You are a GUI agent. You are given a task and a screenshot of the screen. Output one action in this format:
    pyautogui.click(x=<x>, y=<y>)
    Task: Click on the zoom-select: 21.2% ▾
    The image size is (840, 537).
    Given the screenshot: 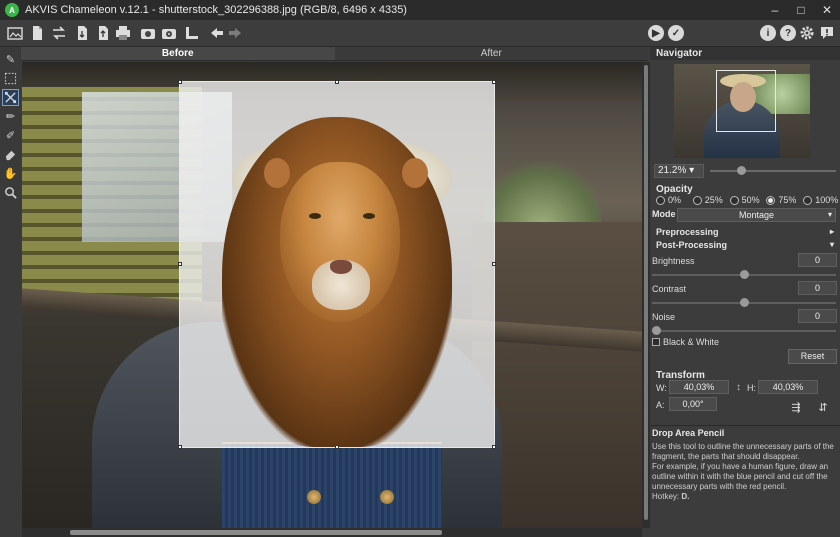 What is the action you would take?
    pyautogui.click(x=679, y=171)
    